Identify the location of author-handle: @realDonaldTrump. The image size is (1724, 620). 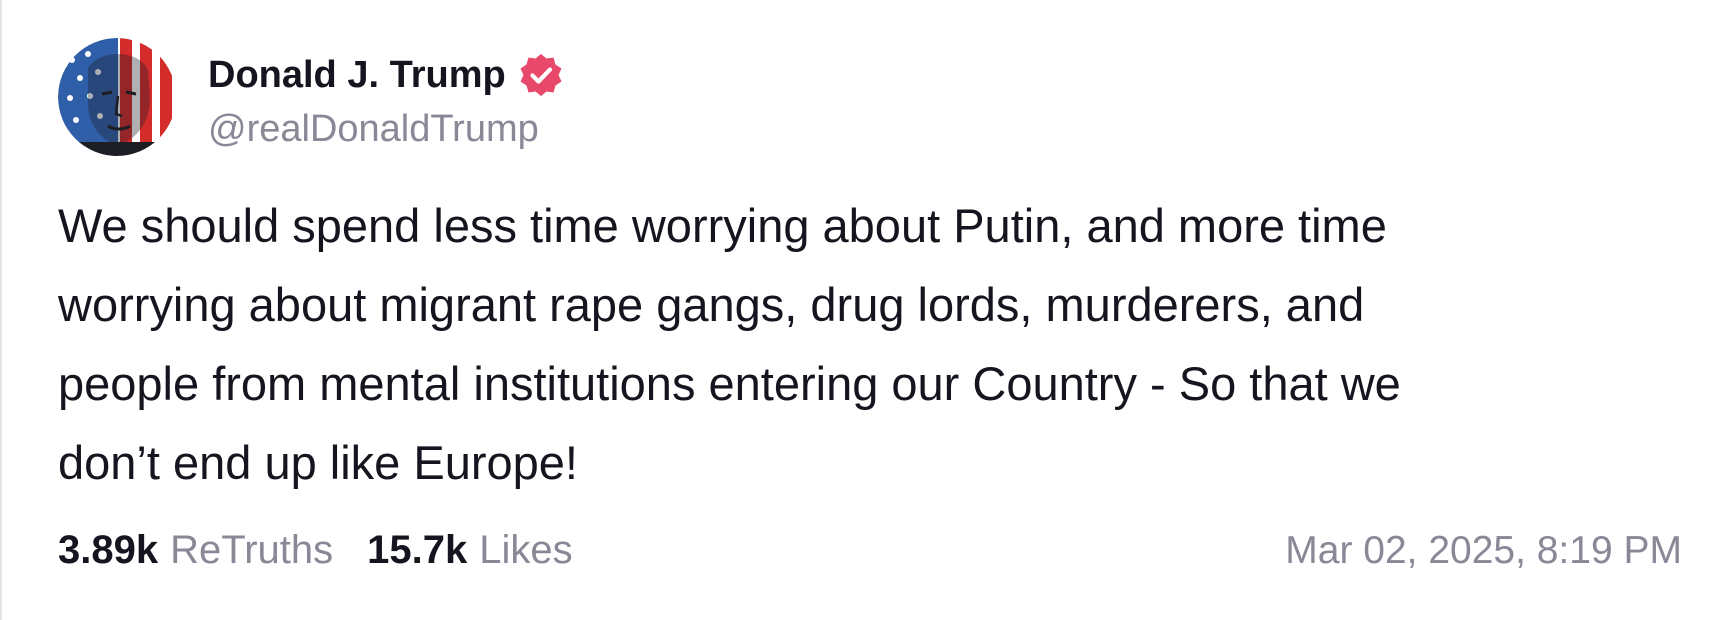
(386, 129).